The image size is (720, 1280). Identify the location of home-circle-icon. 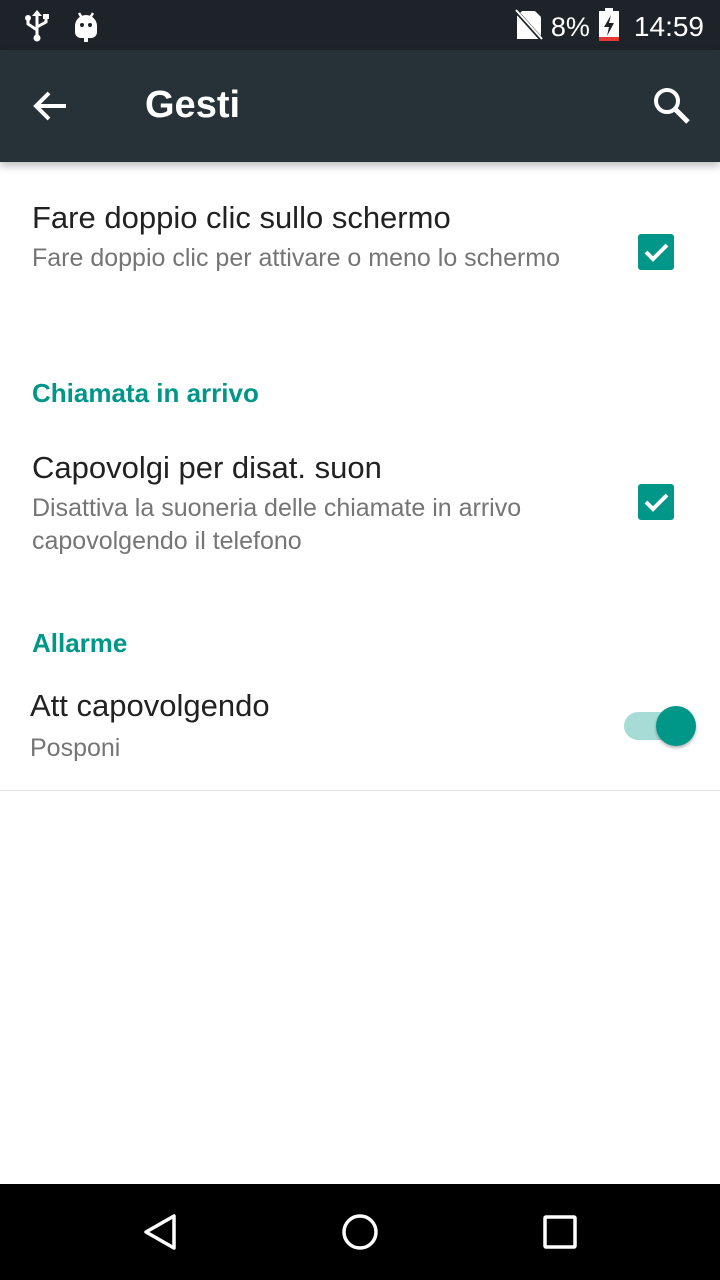
(360, 1232).